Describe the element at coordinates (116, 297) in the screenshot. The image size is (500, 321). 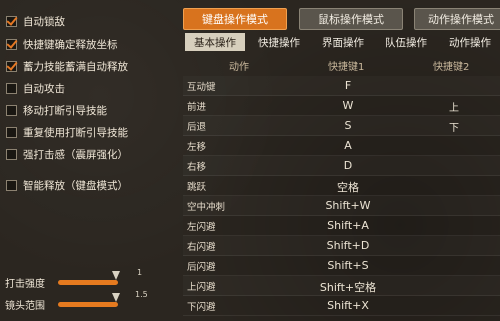
I see `camera-range-slider-handle` at that location.